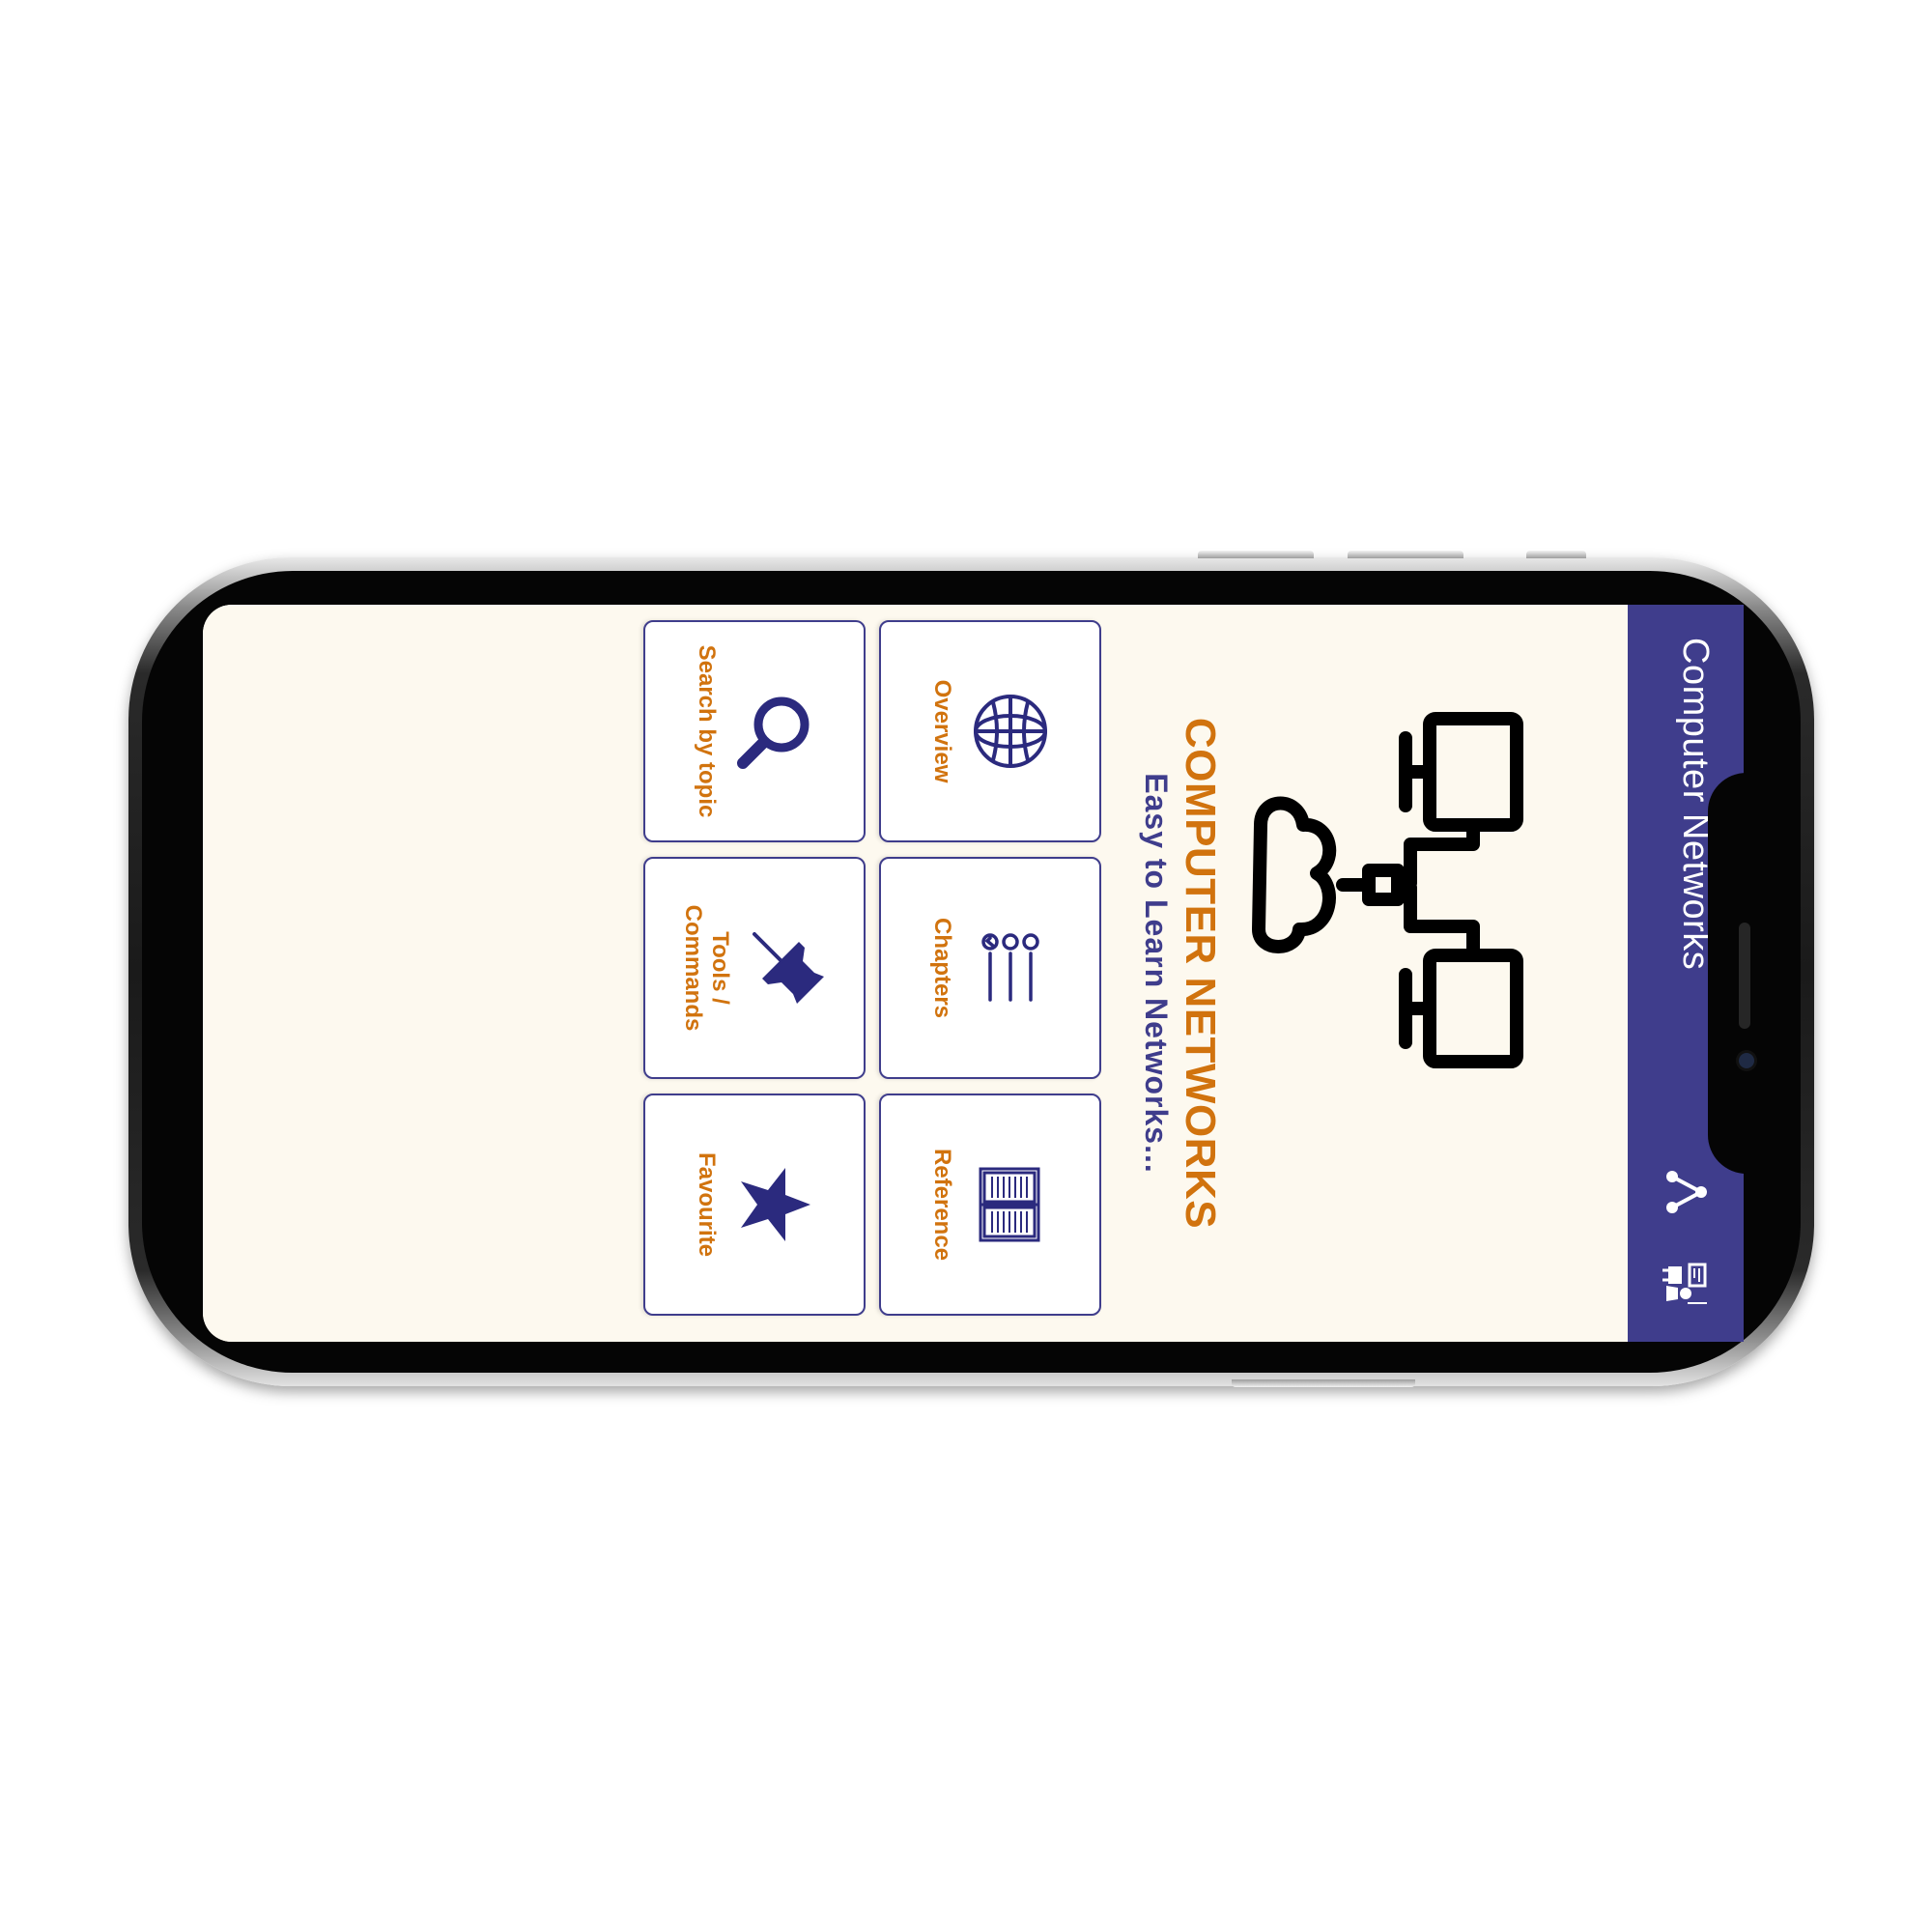 The image size is (1932, 1932). Describe the element at coordinates (1387, 890) in the screenshot. I see `network-diagram-illustration` at that location.